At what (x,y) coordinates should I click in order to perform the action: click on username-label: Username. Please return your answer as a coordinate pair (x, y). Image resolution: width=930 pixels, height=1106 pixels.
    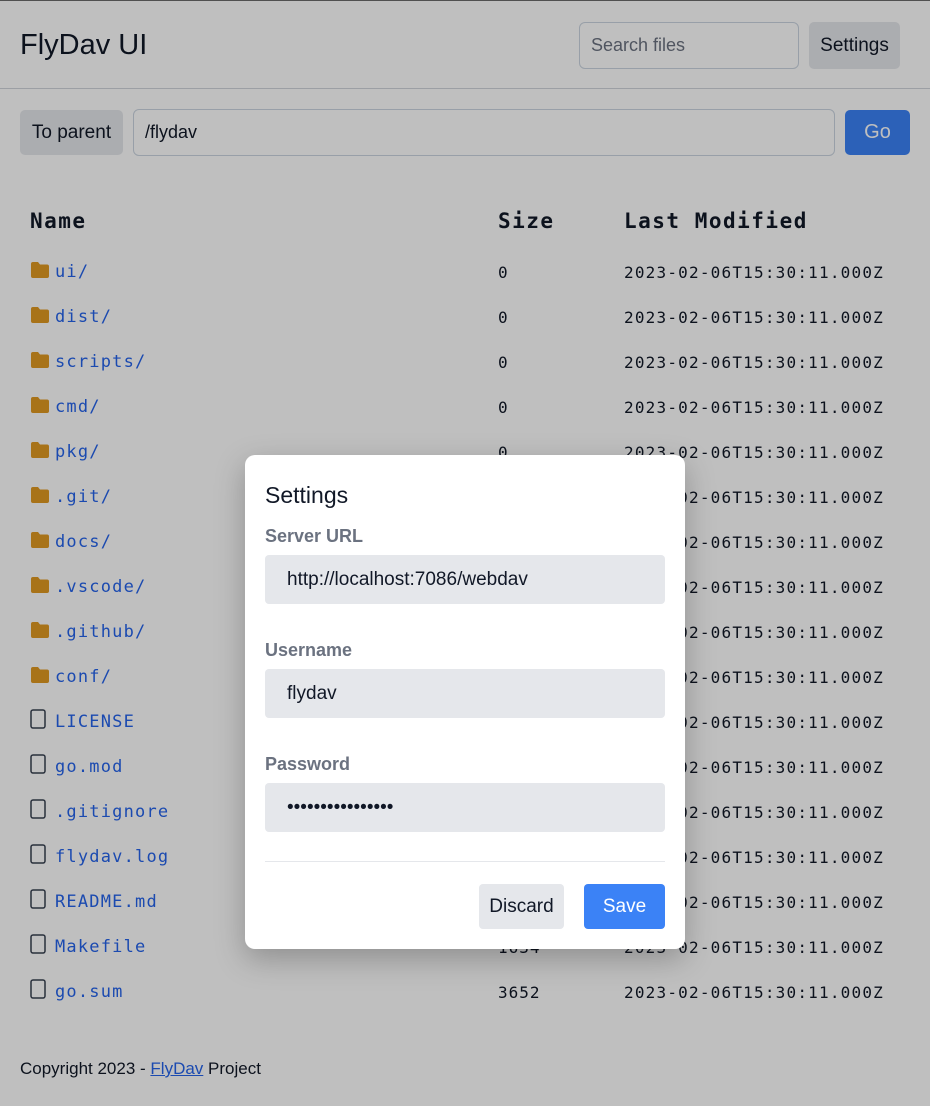
    Looking at the image, I should click on (309, 650).